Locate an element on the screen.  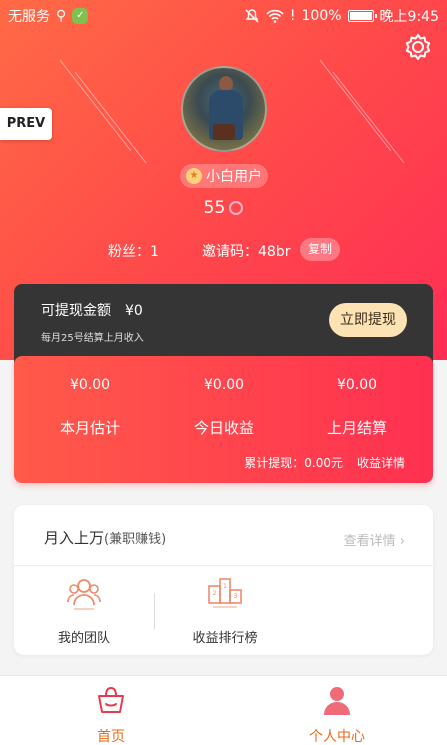
star-icon: ★ is located at coordinates (194, 176).